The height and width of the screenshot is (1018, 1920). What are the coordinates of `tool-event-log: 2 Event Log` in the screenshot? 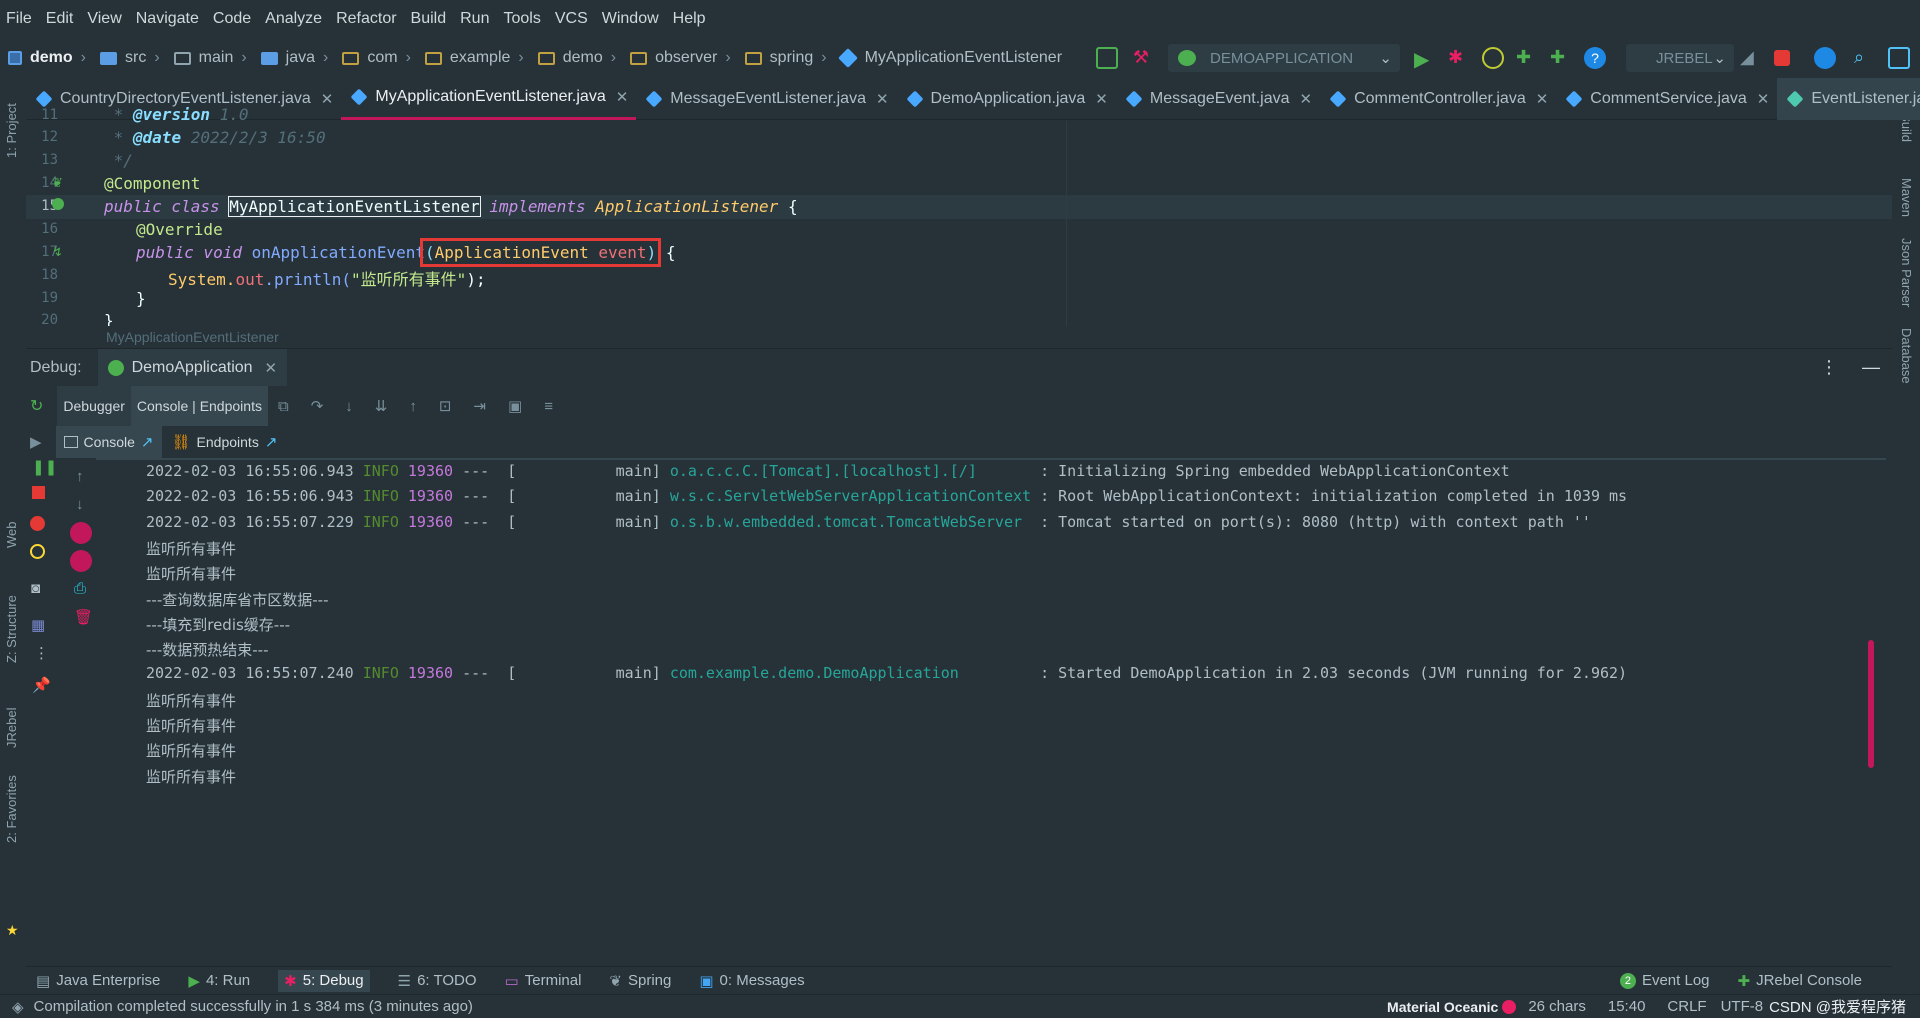 It's located at (1664, 980).